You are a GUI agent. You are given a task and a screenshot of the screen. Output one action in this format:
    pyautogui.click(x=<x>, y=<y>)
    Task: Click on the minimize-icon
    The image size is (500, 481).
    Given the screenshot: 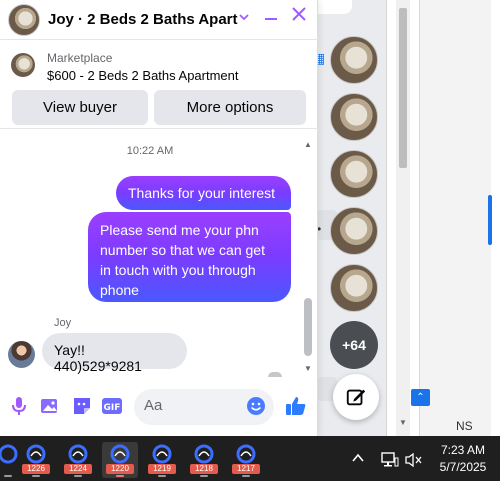 What is the action you would take?
    pyautogui.click(x=271, y=19)
    